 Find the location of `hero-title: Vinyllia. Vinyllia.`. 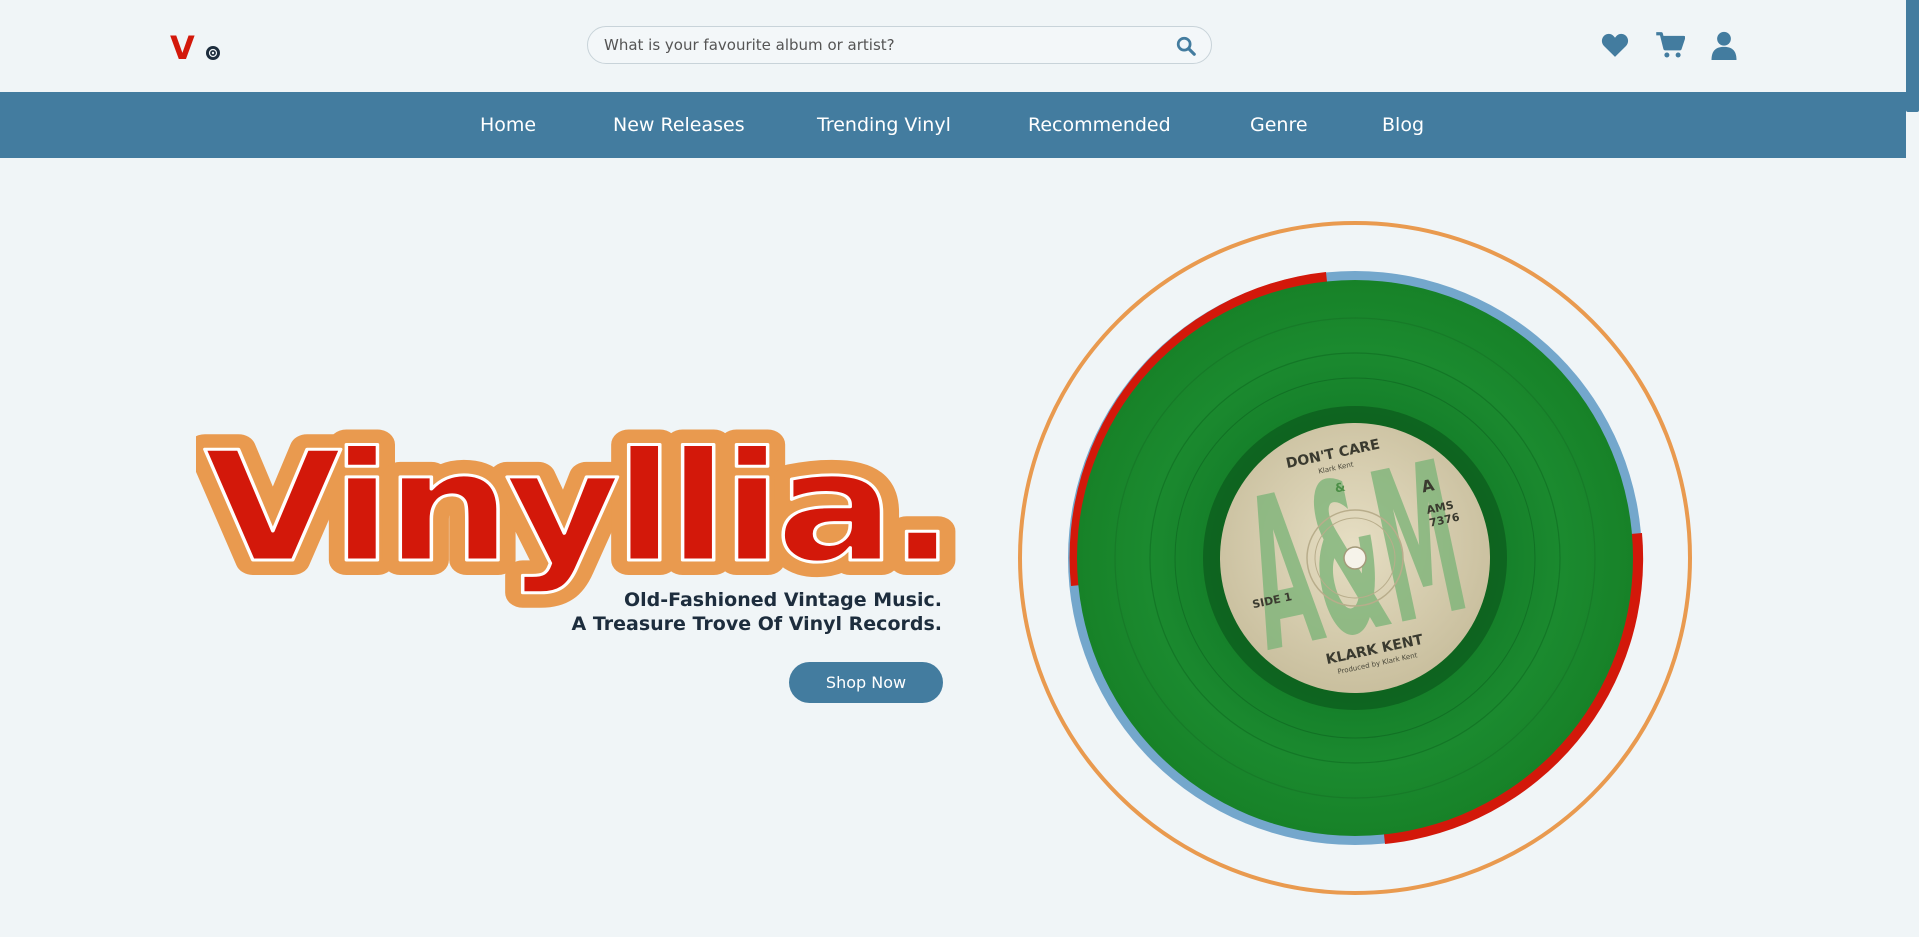

hero-title: Vinyllia. Vinyllia. is located at coordinates (583, 515).